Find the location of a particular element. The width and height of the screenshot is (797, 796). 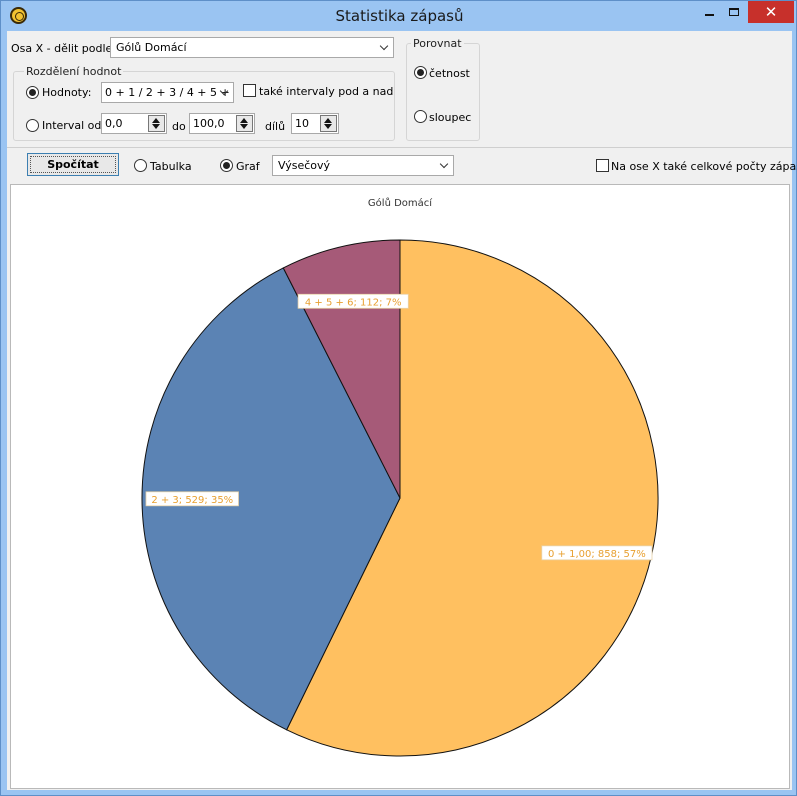

dilu-label: dílů is located at coordinates (275, 126).